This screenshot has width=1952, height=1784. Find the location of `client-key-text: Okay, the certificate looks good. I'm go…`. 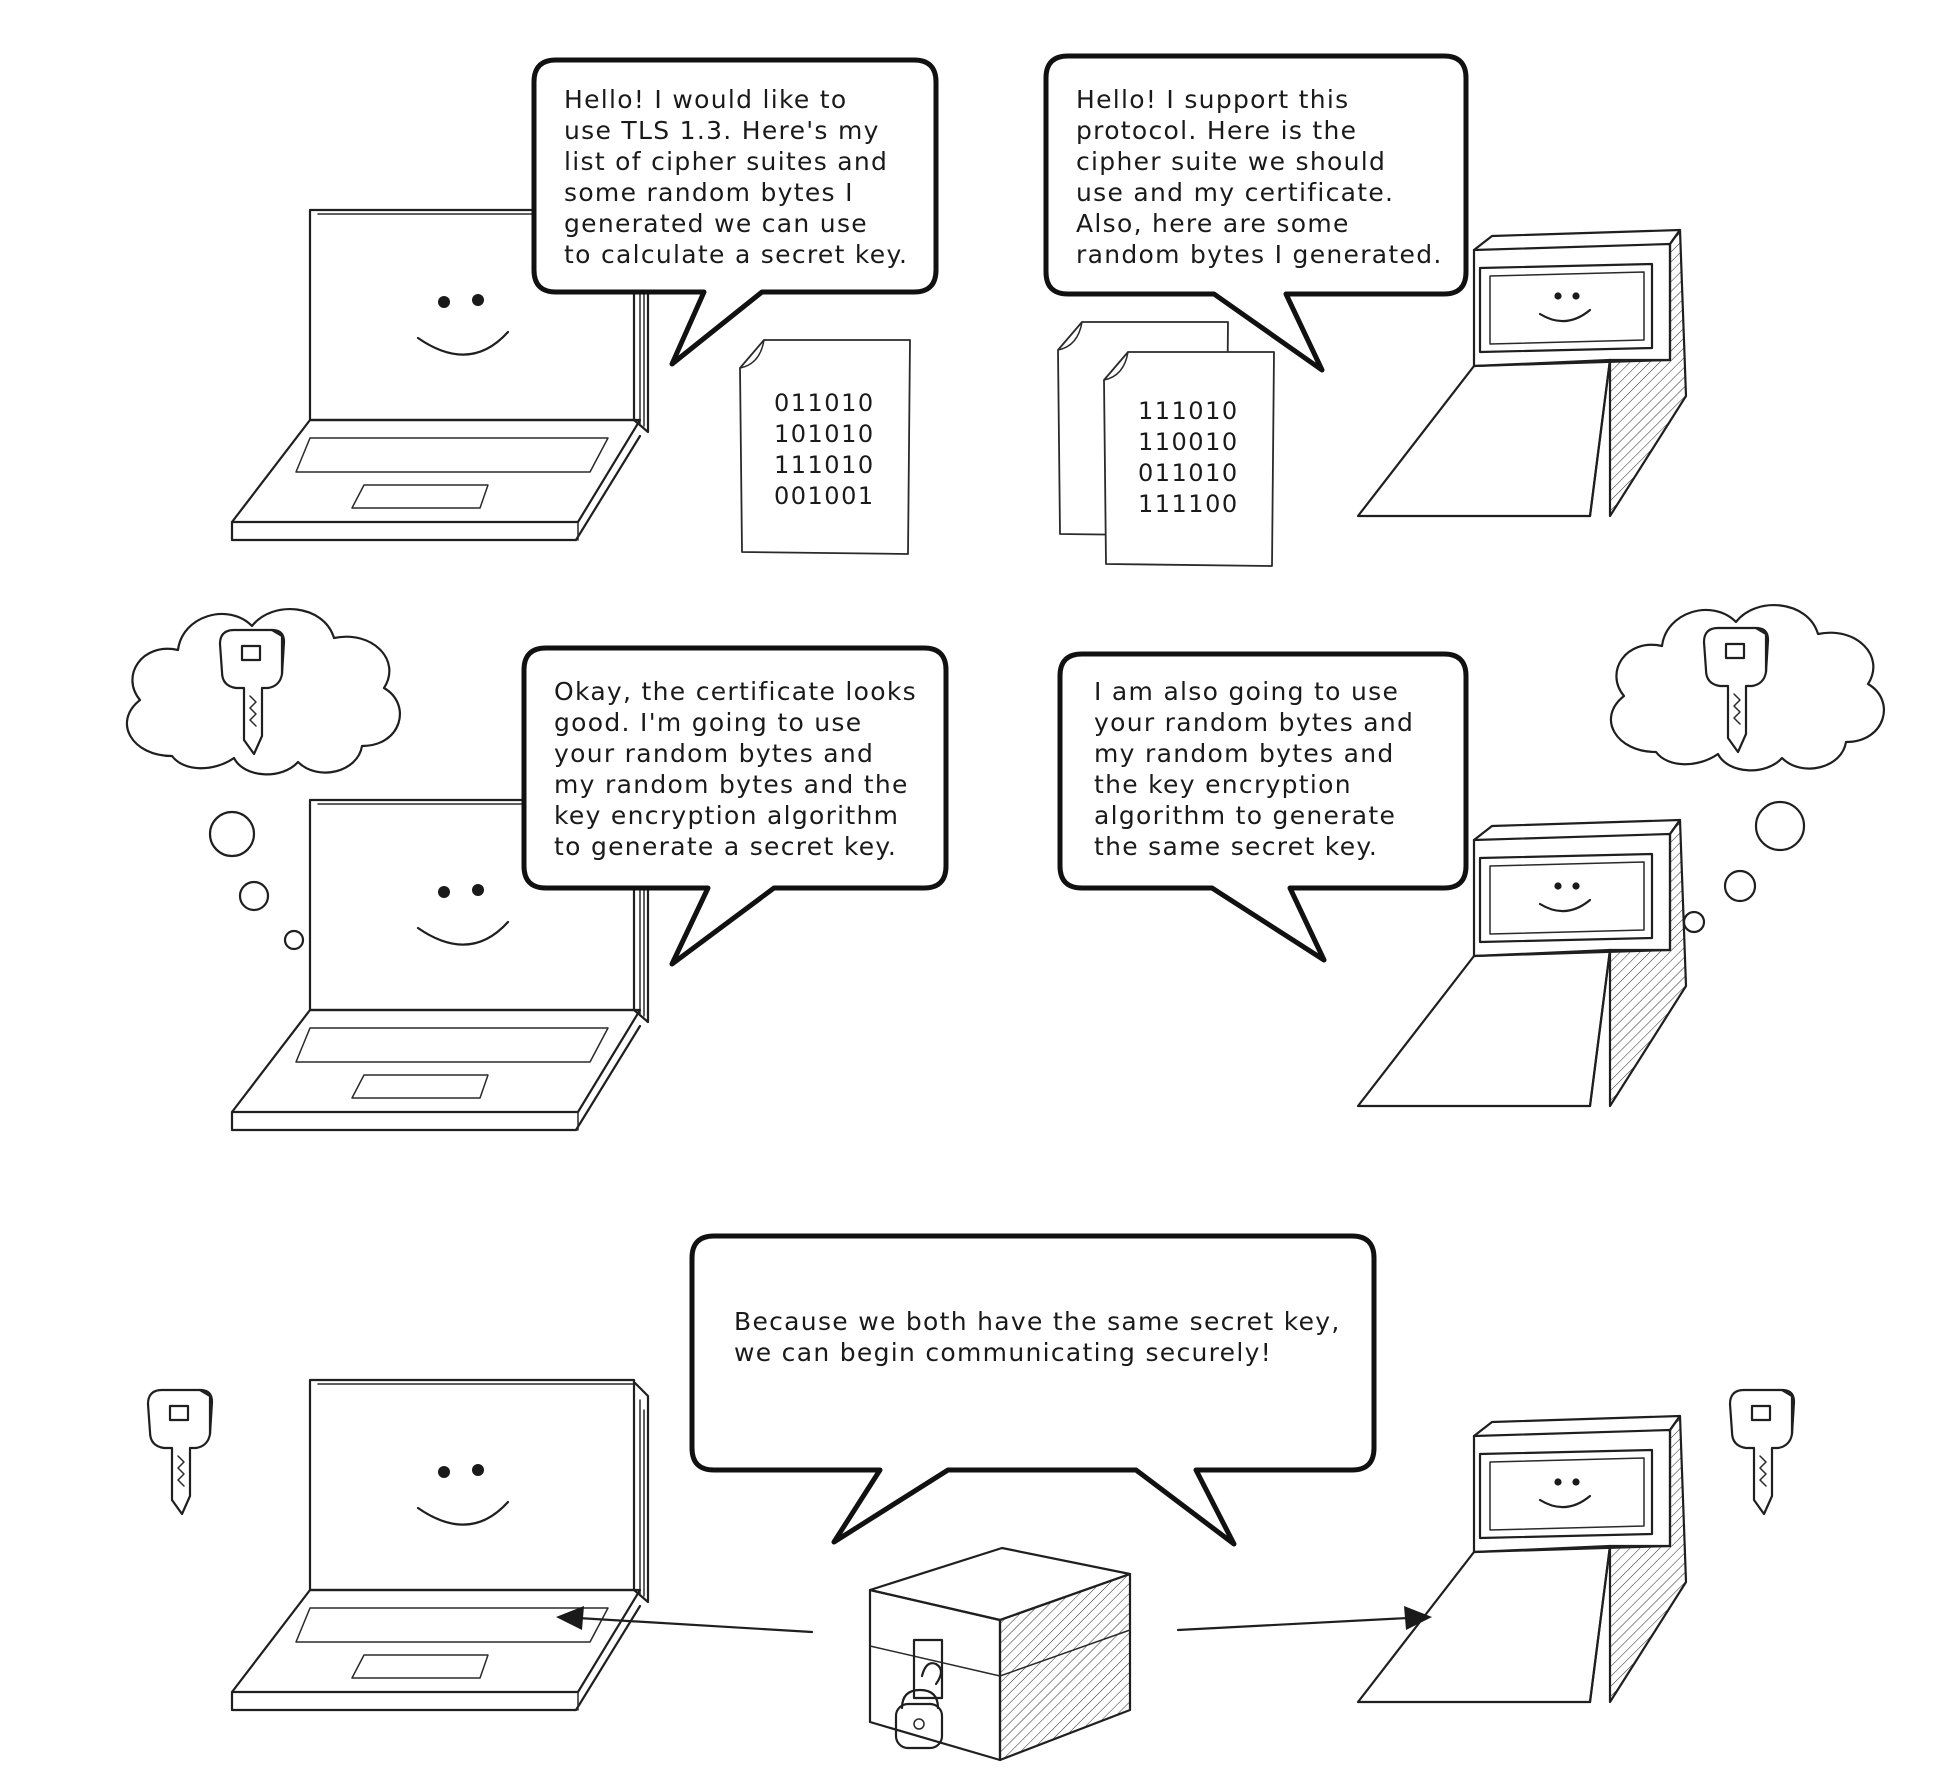

client-key-text: Okay, the certificate looks good. I'm go… is located at coordinates (735, 769).